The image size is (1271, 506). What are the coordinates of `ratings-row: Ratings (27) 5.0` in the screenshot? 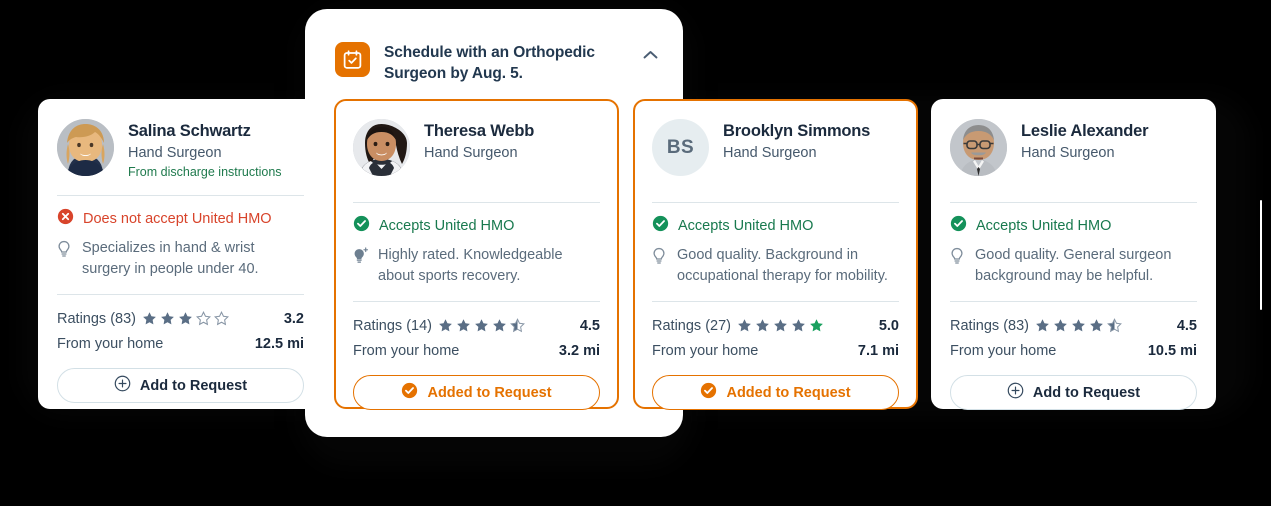 It's located at (775, 325).